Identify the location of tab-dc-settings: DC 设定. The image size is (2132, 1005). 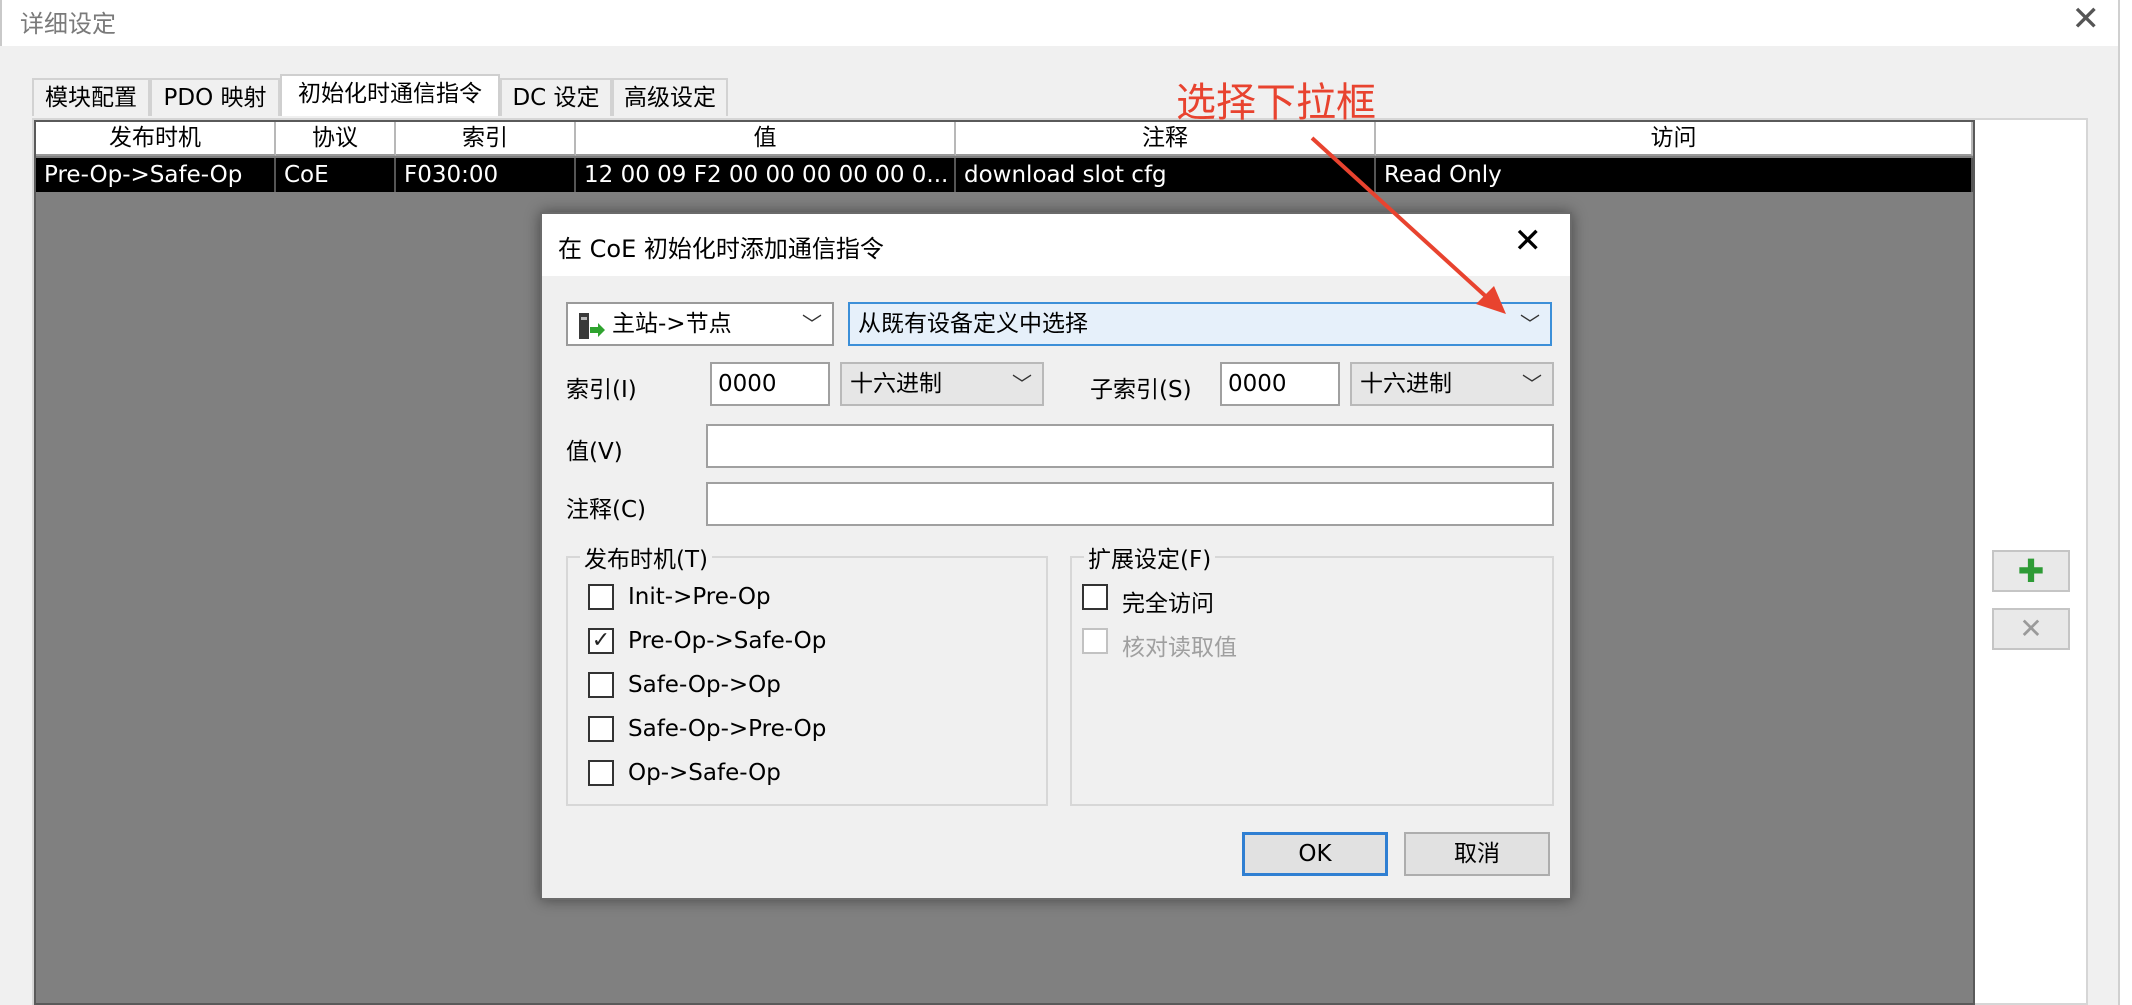
(556, 97).